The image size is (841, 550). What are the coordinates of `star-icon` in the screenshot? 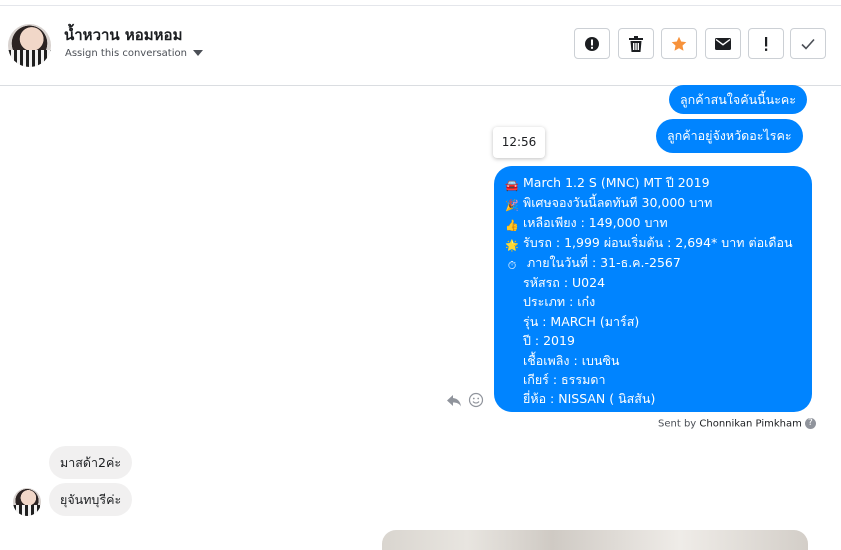 It's located at (679, 43).